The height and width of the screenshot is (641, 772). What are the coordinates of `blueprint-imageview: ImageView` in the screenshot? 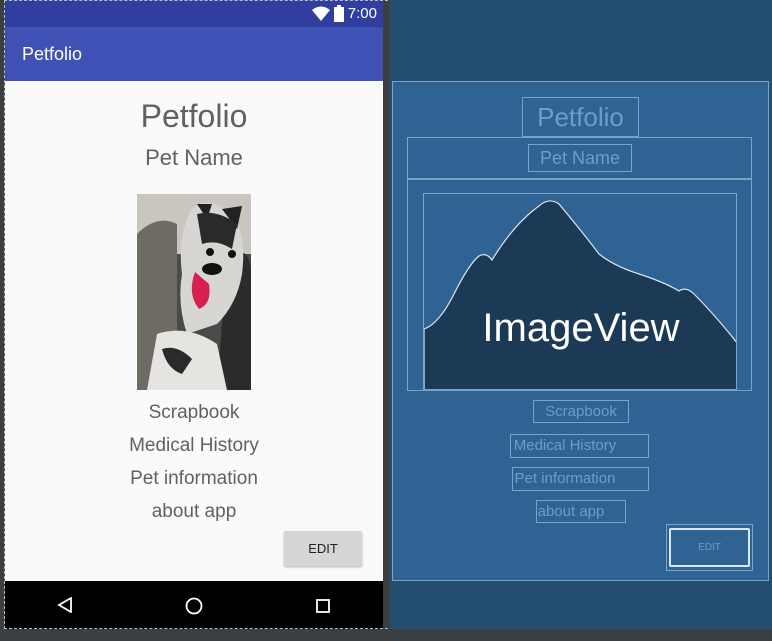 It's located at (580, 291).